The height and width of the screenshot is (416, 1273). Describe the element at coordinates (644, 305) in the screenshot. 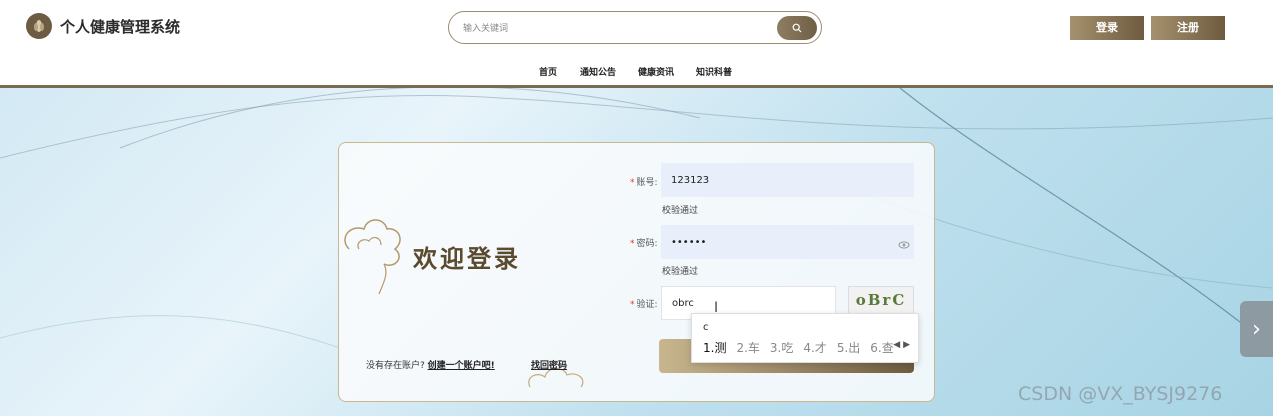

I see `captcha-label: * 验证:` at that location.